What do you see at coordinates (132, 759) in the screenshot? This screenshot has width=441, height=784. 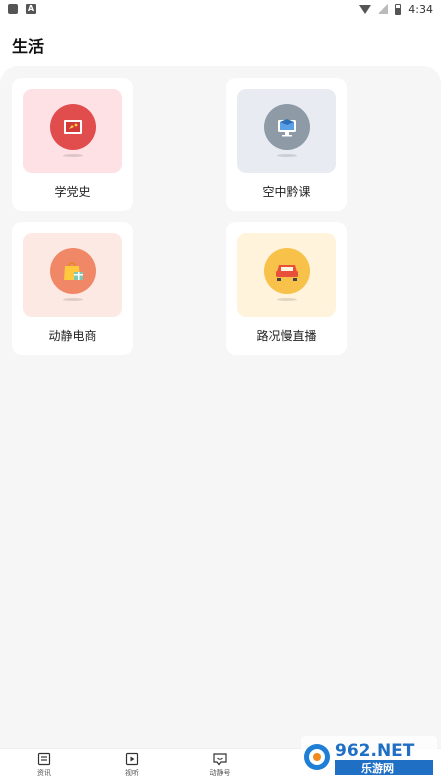 I see `play-video-icon` at bounding box center [132, 759].